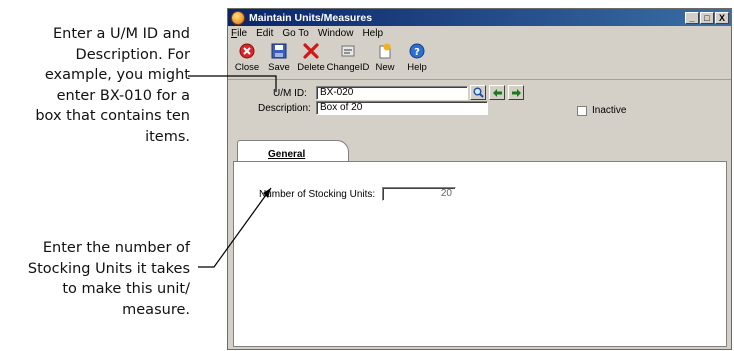 This screenshot has width=734, height=351. Describe the element at coordinates (692, 17) in the screenshot. I see `minimize-button: _` at that location.